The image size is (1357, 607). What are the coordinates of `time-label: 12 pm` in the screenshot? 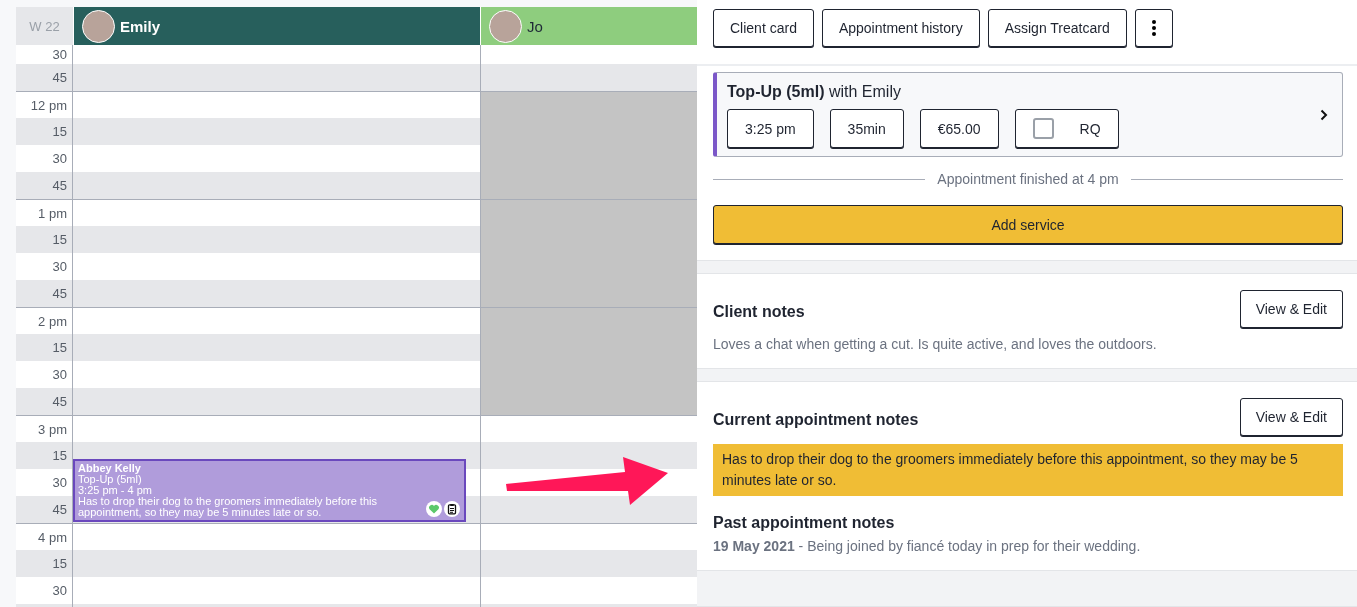 It's located at (48, 105).